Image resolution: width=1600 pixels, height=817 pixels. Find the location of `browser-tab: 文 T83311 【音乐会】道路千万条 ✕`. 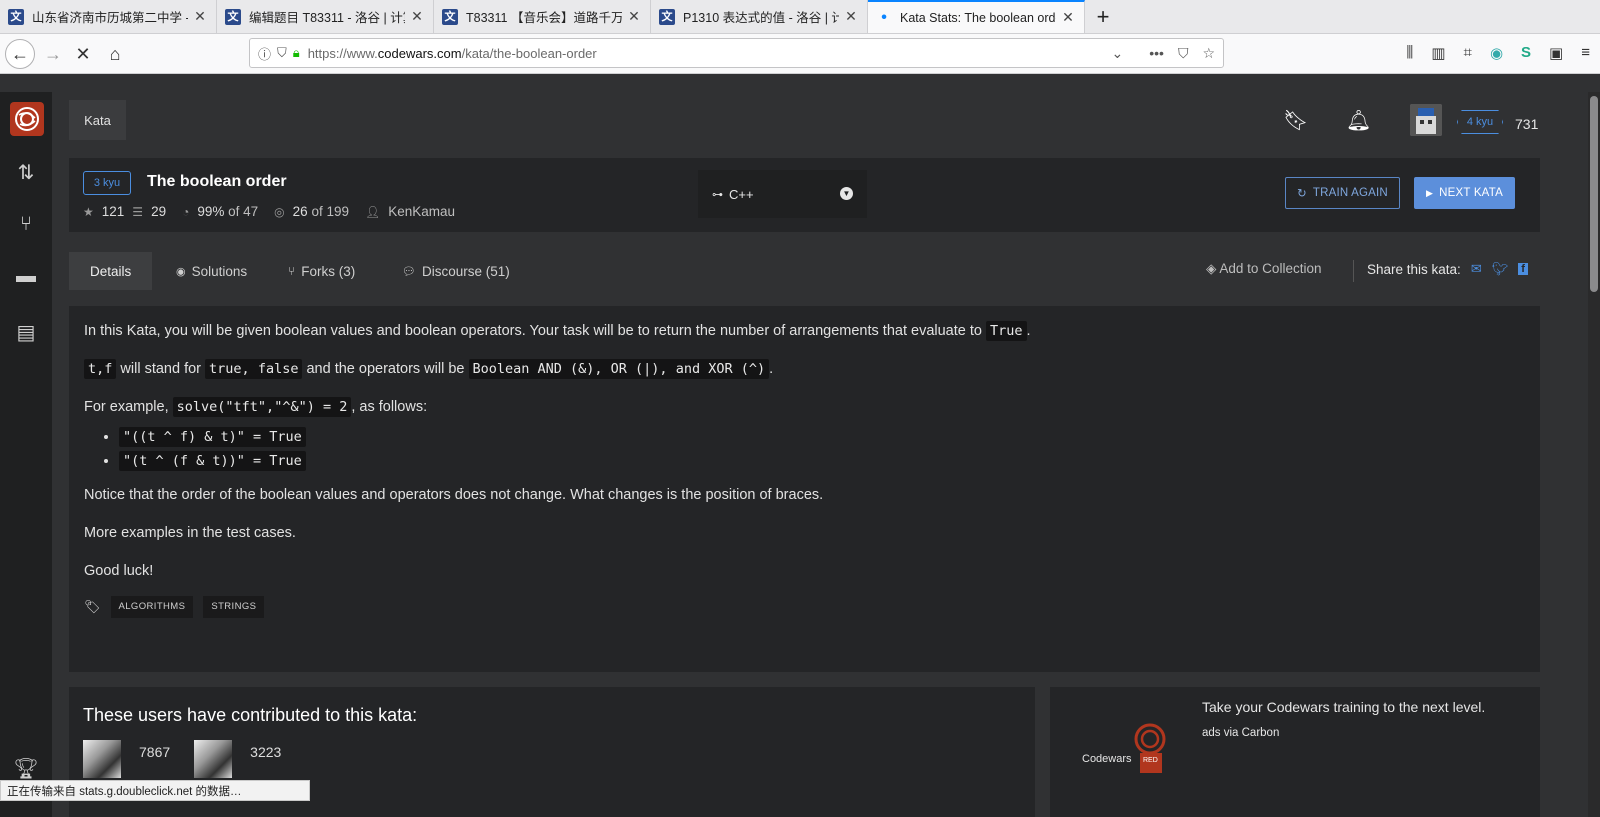

browser-tab: 文 T83311 【音乐会】道路千万条 ✕ is located at coordinates (542, 16).